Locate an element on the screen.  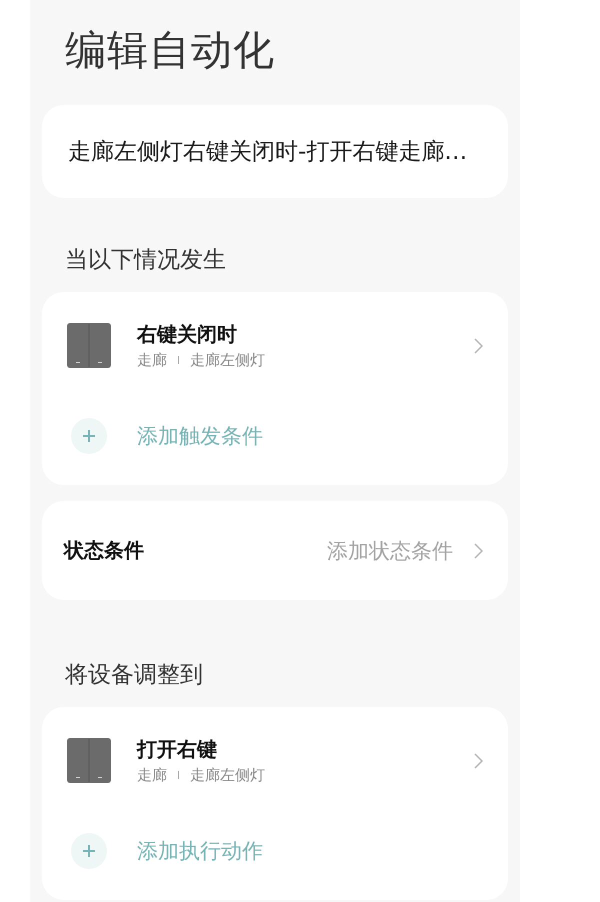
section-heading: 当以下情况发生 is located at coordinates (145, 260).